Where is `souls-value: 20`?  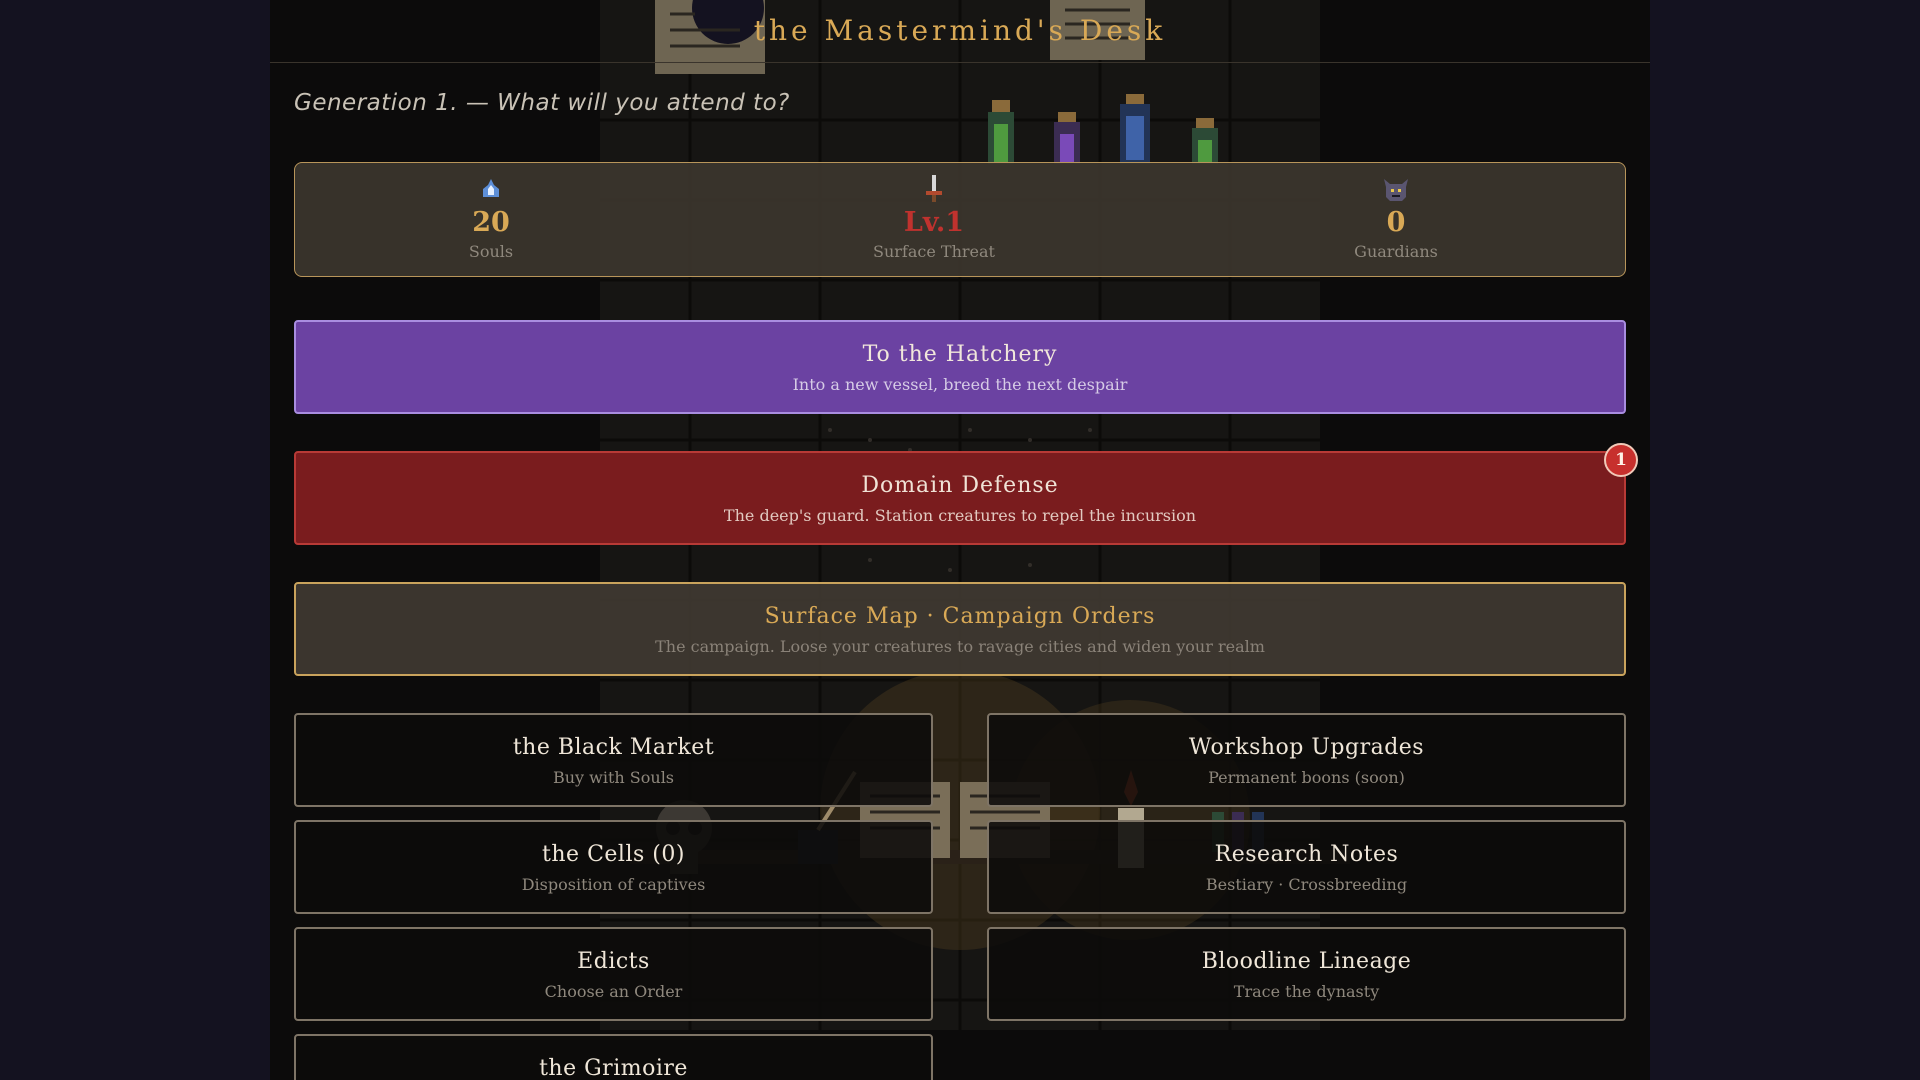 souls-value: 20 is located at coordinates (491, 222).